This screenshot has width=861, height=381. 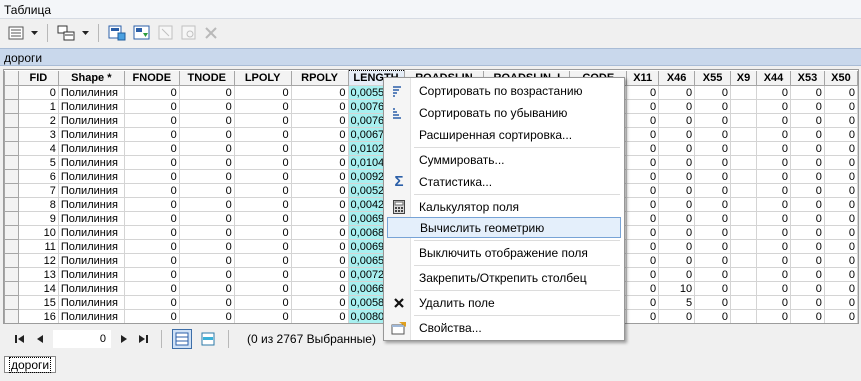 I want to click on column-header-x11: X11, so click(x=643, y=78).